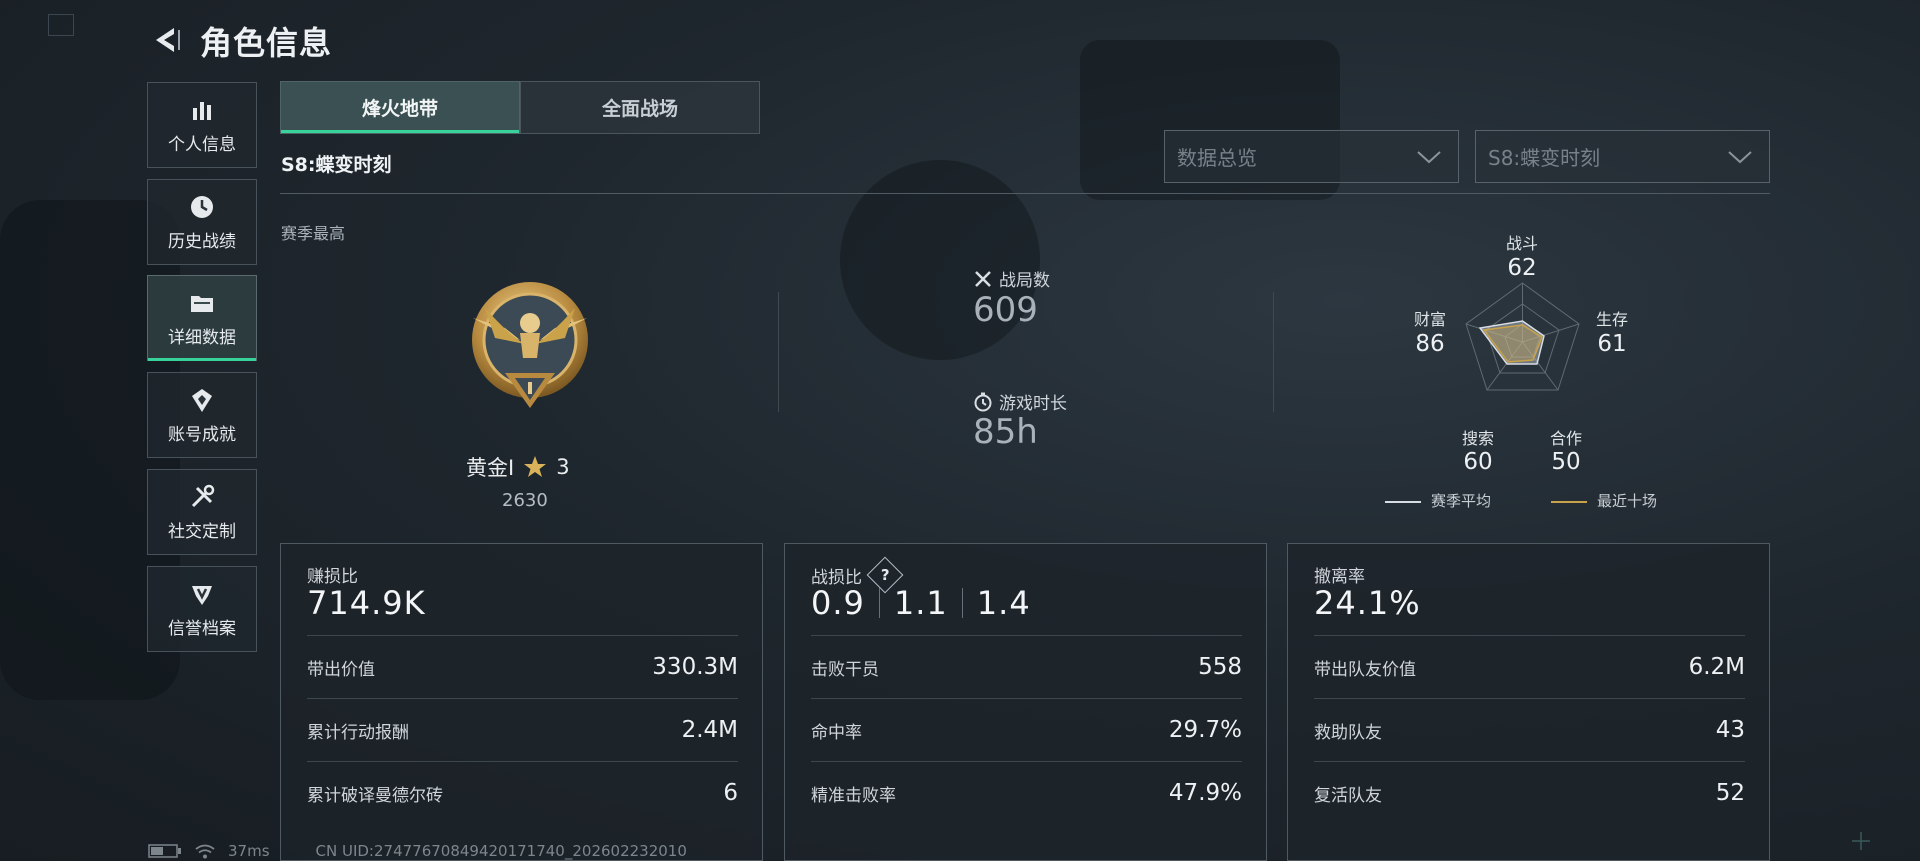 The height and width of the screenshot is (861, 1920). Describe the element at coordinates (1529, 729) in the screenshot. I see `stat-row: 救助队友 43` at that location.